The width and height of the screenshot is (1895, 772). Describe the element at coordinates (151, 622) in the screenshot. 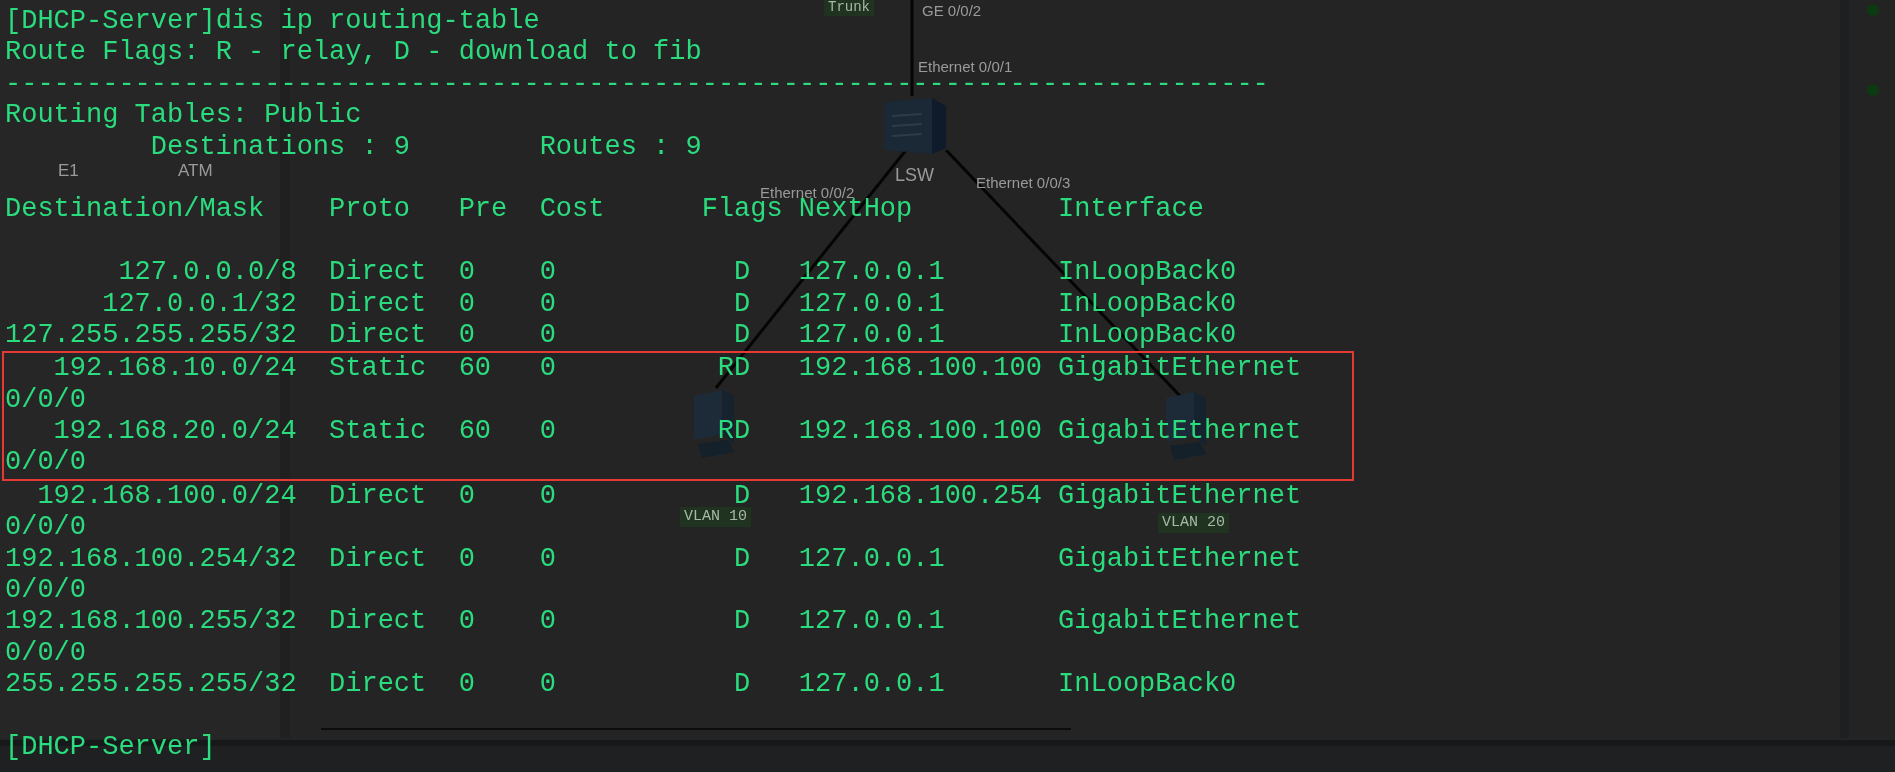

I see `table-cell: 192.168.100.255/32` at that location.